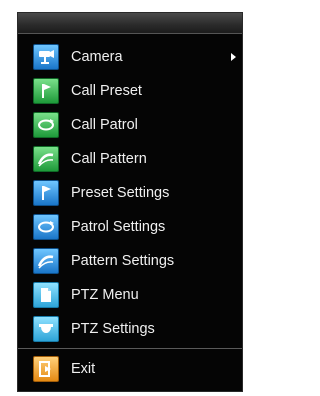 The height and width of the screenshot is (396, 320). What do you see at coordinates (233, 57) in the screenshot?
I see `submenu-arrow-icon` at bounding box center [233, 57].